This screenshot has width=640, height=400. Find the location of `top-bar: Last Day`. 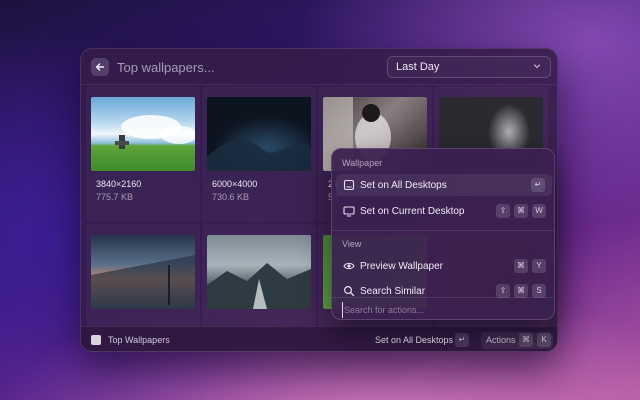

top-bar: Last Day is located at coordinates (319, 67).